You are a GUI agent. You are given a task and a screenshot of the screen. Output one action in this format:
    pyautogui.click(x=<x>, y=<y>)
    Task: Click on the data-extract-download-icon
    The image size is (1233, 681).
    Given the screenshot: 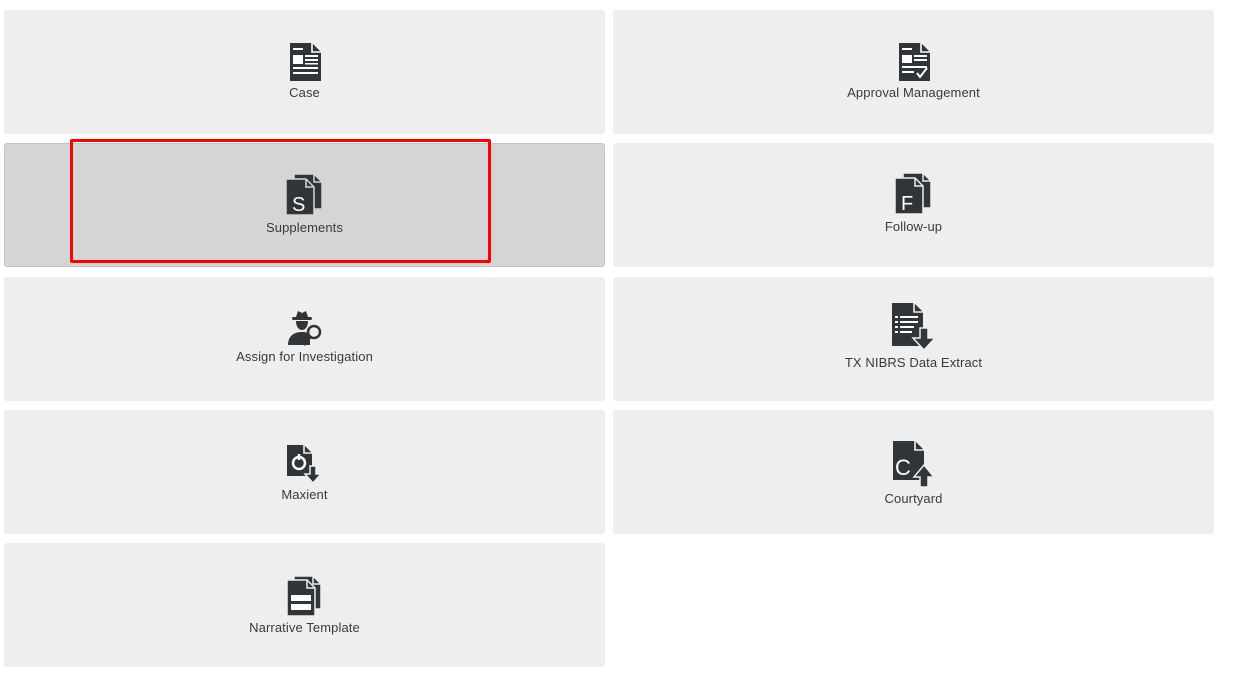 What is the action you would take?
    pyautogui.click(x=914, y=327)
    